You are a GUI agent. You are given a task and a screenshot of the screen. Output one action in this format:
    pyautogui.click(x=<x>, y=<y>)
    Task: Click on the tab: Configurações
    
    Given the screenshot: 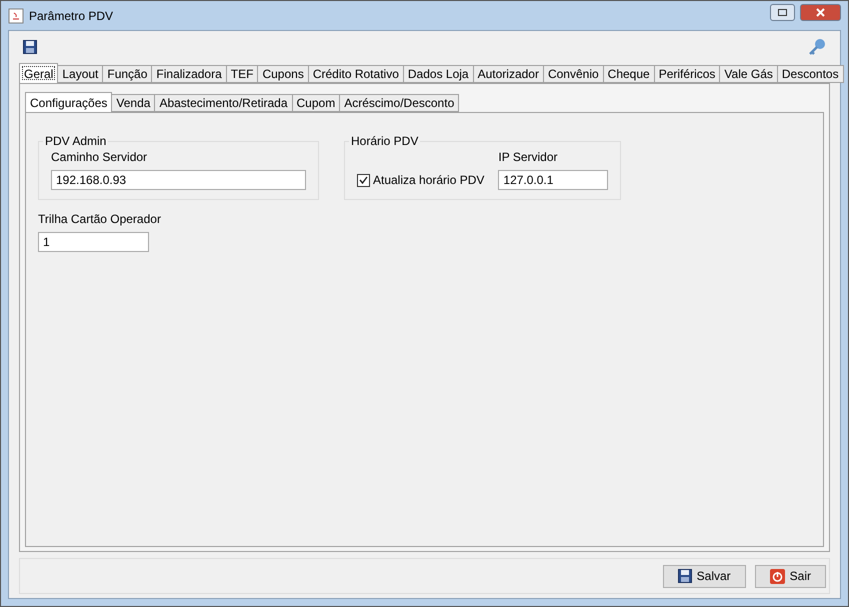 What is the action you would take?
    pyautogui.click(x=68, y=102)
    